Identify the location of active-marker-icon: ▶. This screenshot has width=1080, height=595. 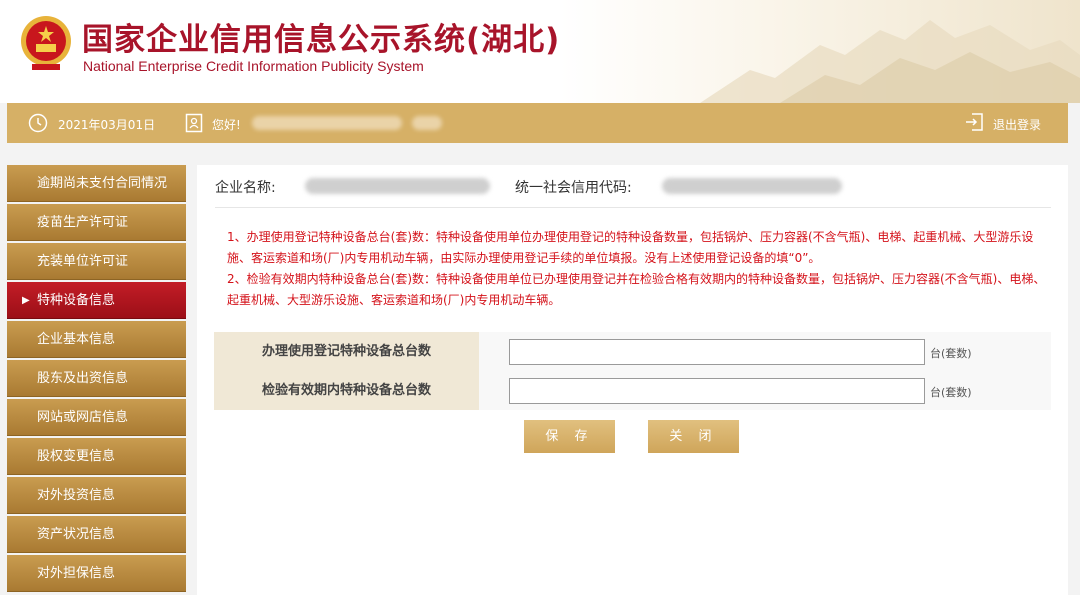
(26, 300).